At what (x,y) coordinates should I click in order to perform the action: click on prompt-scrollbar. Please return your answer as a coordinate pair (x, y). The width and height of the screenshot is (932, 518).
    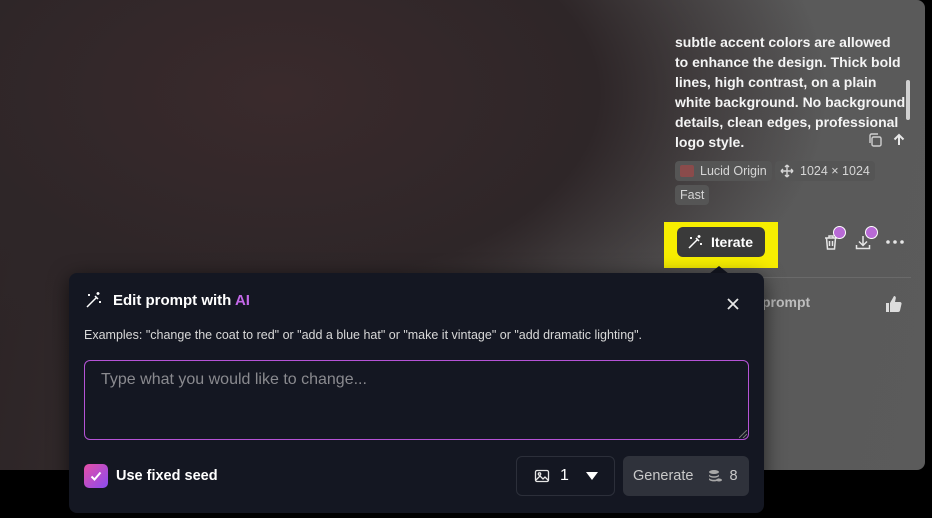
    Looking at the image, I should click on (908, 100).